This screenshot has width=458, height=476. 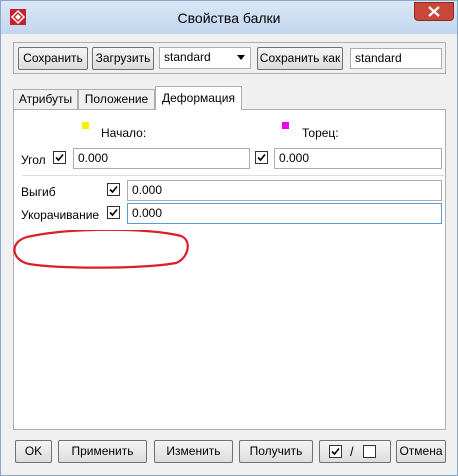 What do you see at coordinates (300, 58) in the screenshot?
I see `save-as-button: Сохранить как` at bounding box center [300, 58].